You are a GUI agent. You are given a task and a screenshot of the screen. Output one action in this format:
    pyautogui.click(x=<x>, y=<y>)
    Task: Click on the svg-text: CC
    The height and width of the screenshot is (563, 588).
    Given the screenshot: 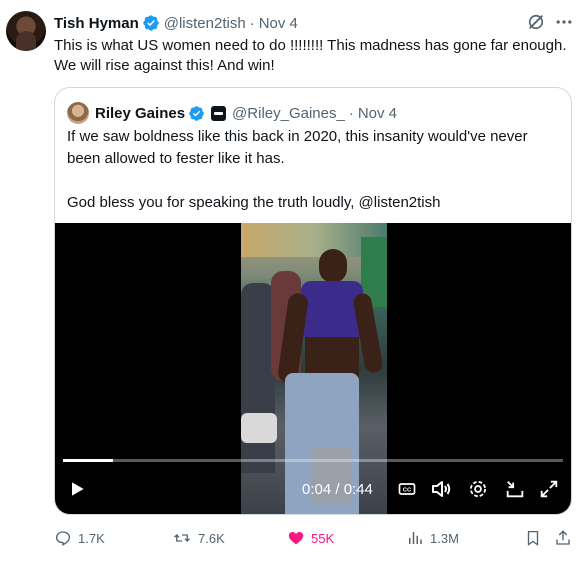 What is the action you would take?
    pyautogui.click(x=407, y=491)
    